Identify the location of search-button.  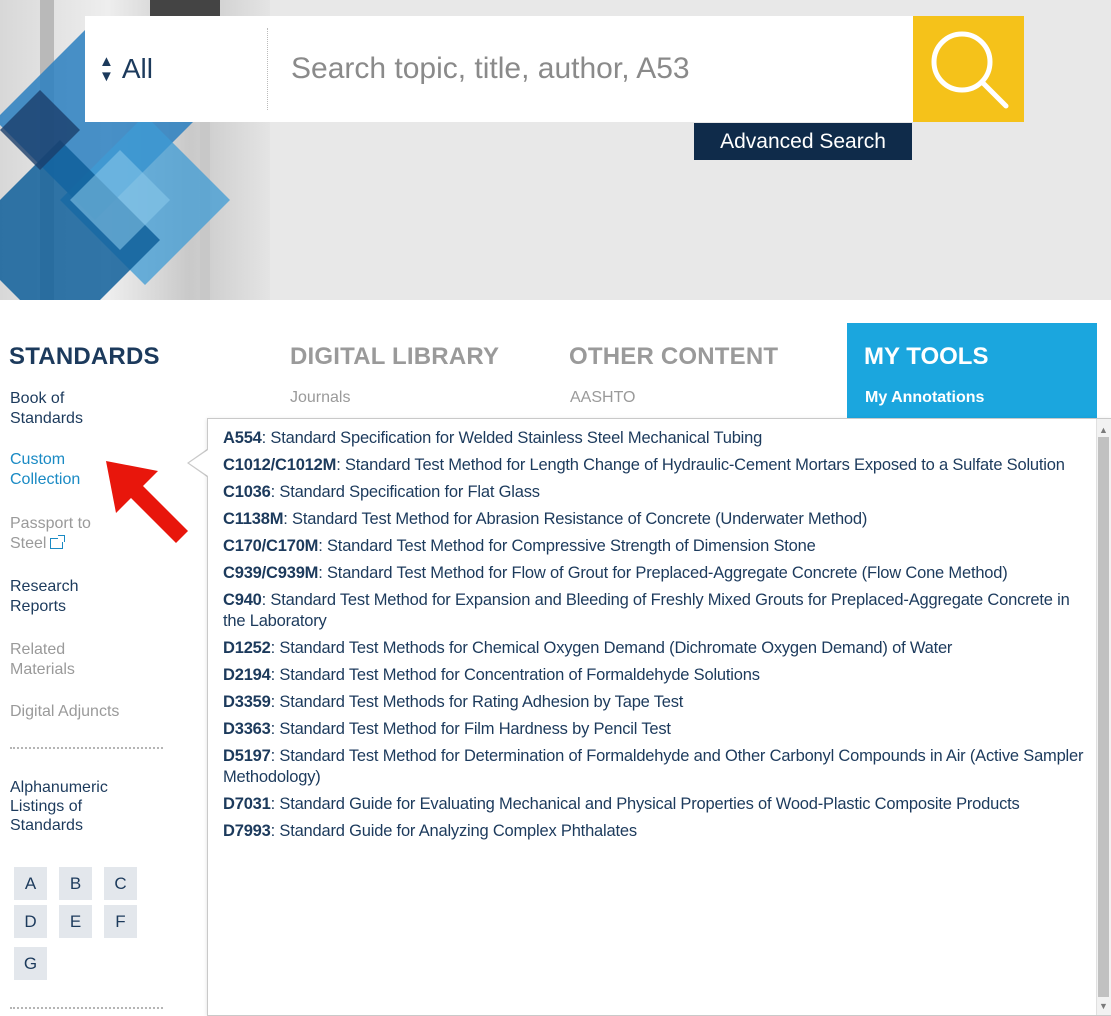
(968, 69).